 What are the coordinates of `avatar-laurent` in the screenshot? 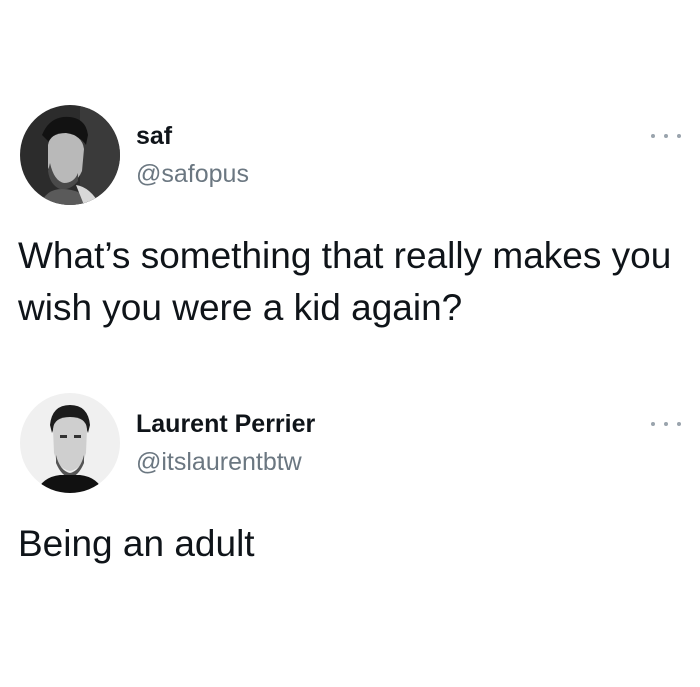 It's located at (70, 443).